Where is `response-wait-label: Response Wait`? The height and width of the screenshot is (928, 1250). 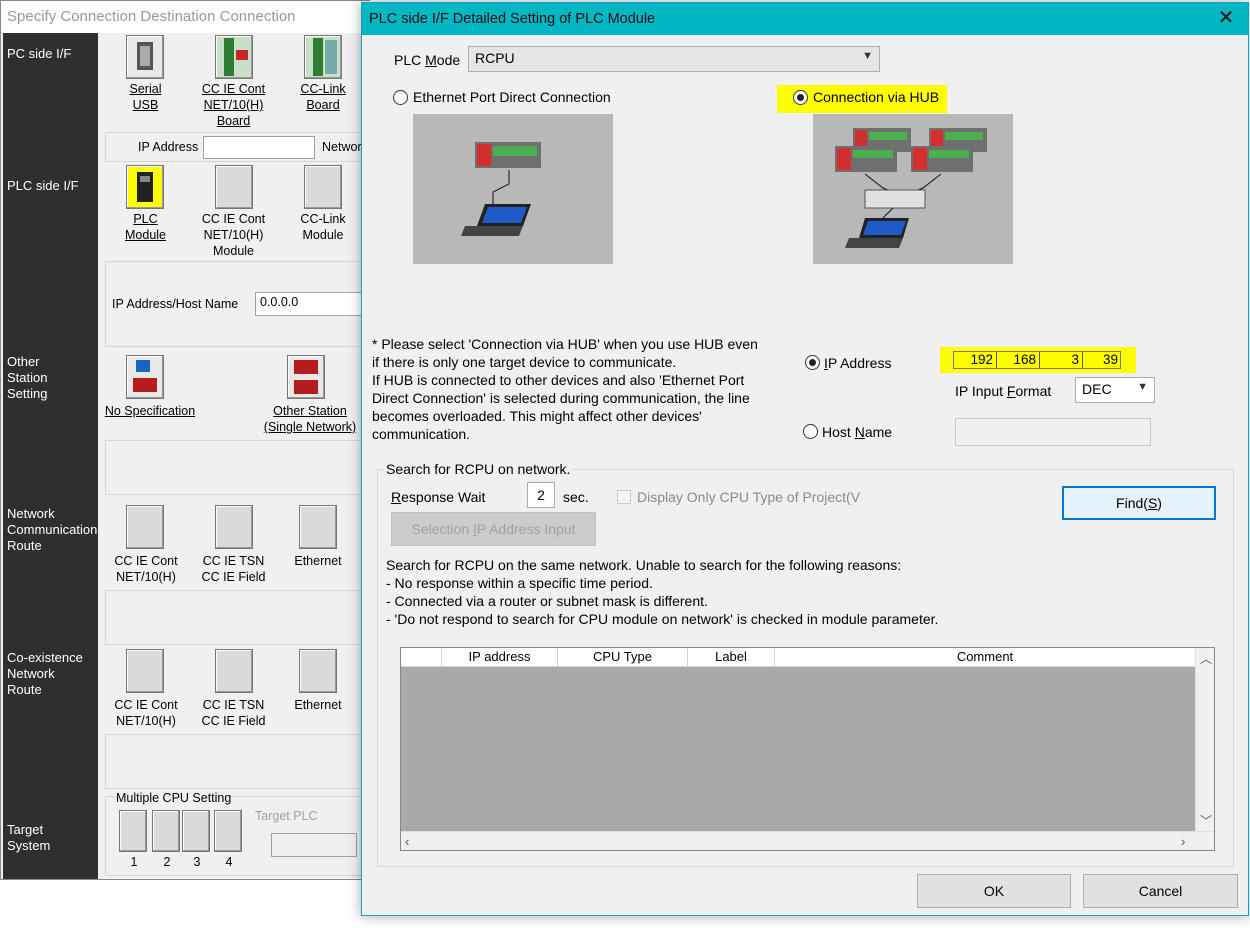
response-wait-label: Response Wait is located at coordinates (438, 497).